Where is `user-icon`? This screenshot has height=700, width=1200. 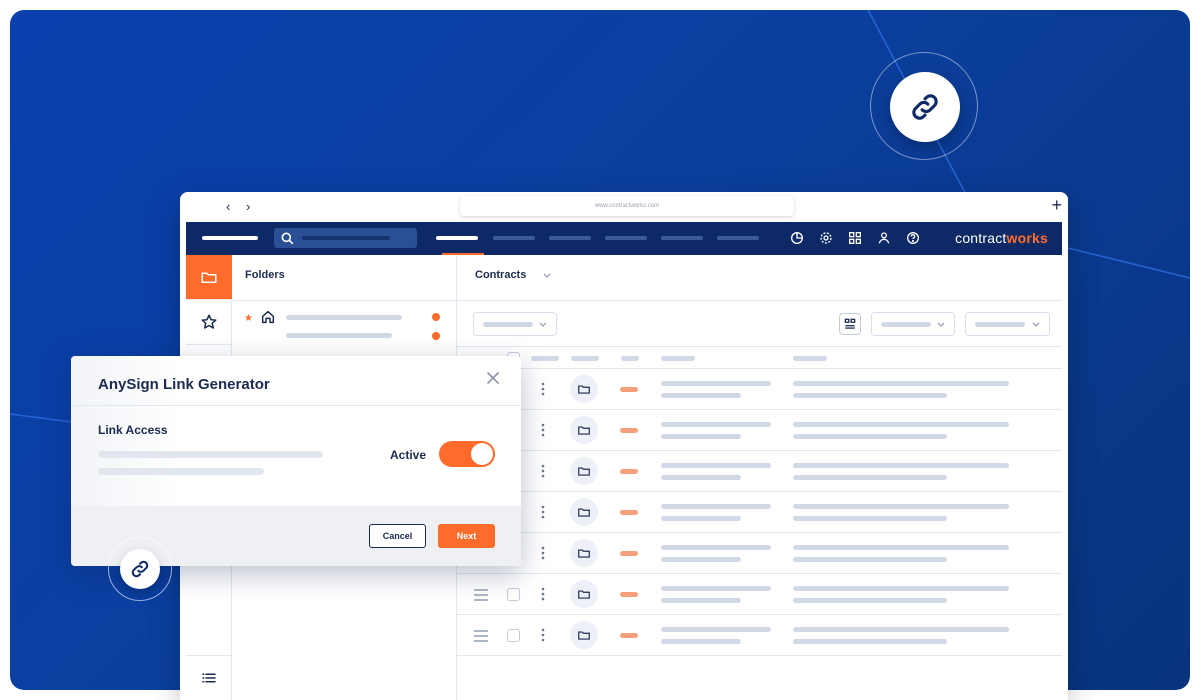
user-icon is located at coordinates (884, 238).